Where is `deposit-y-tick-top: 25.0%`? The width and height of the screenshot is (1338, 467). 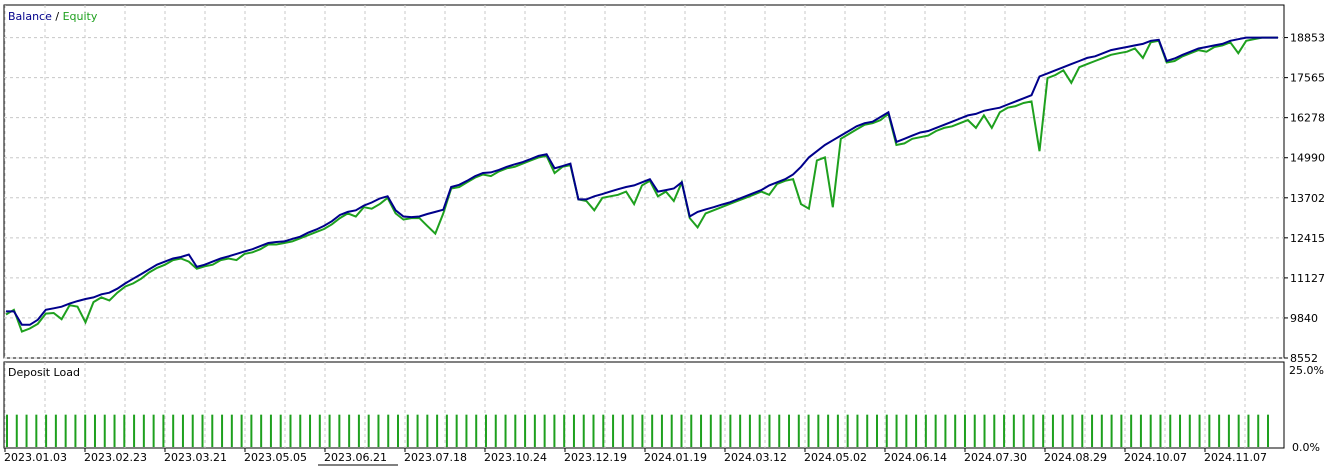 deposit-y-tick-top: 25.0% is located at coordinates (1306, 370).